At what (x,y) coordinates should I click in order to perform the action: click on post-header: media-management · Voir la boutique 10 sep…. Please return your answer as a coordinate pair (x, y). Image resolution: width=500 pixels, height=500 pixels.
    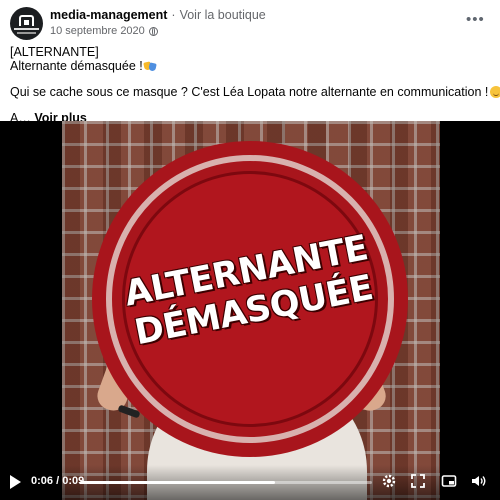
    Looking at the image, I should click on (250, 22).